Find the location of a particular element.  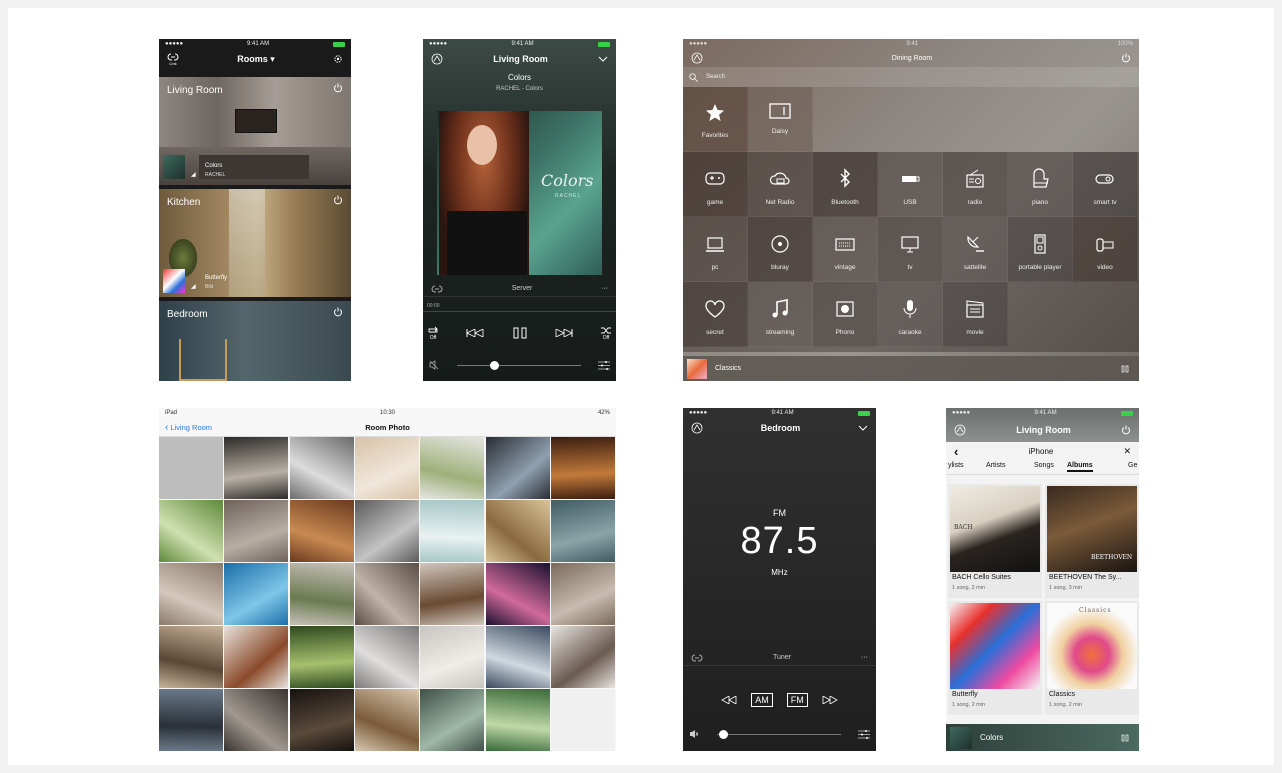

shuffle-button: Off is located at coordinates (606, 333).